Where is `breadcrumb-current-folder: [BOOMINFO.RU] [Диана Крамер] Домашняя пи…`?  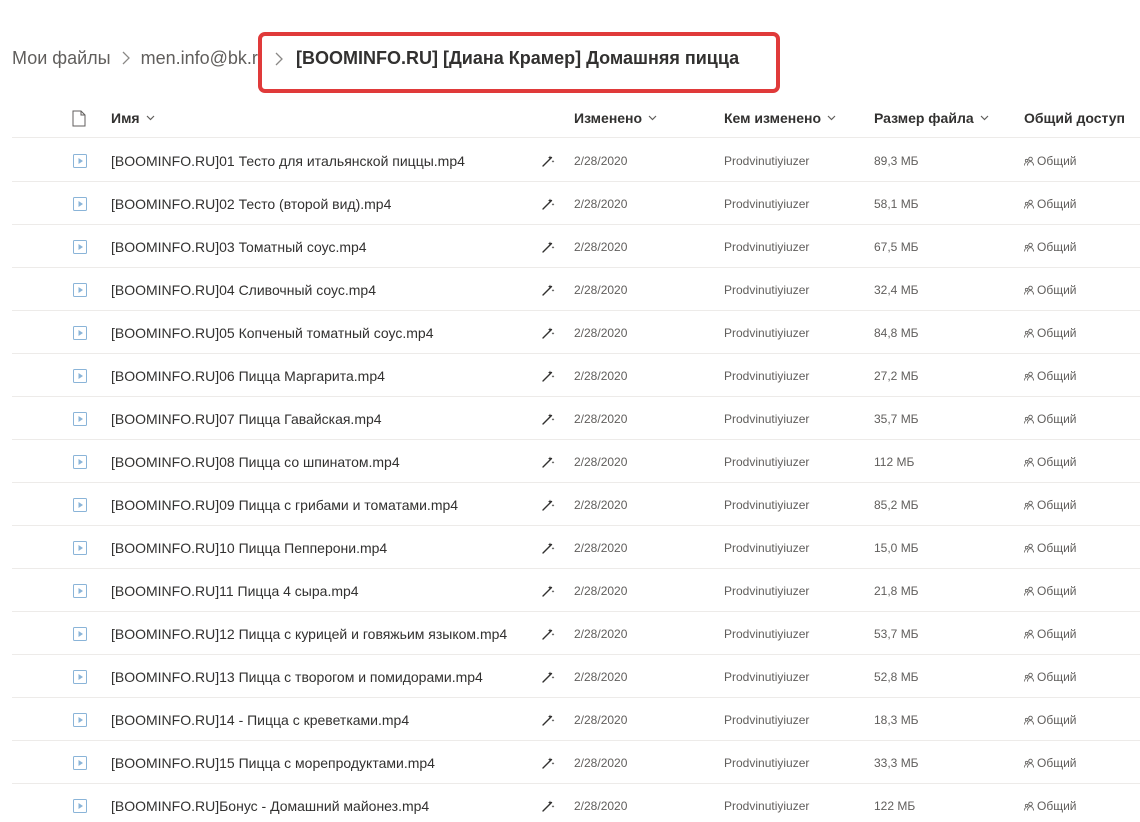
breadcrumb-current-folder: [BOOMINFO.RU] [Диана Крамер] Домашняя пи… is located at coordinates (518, 58).